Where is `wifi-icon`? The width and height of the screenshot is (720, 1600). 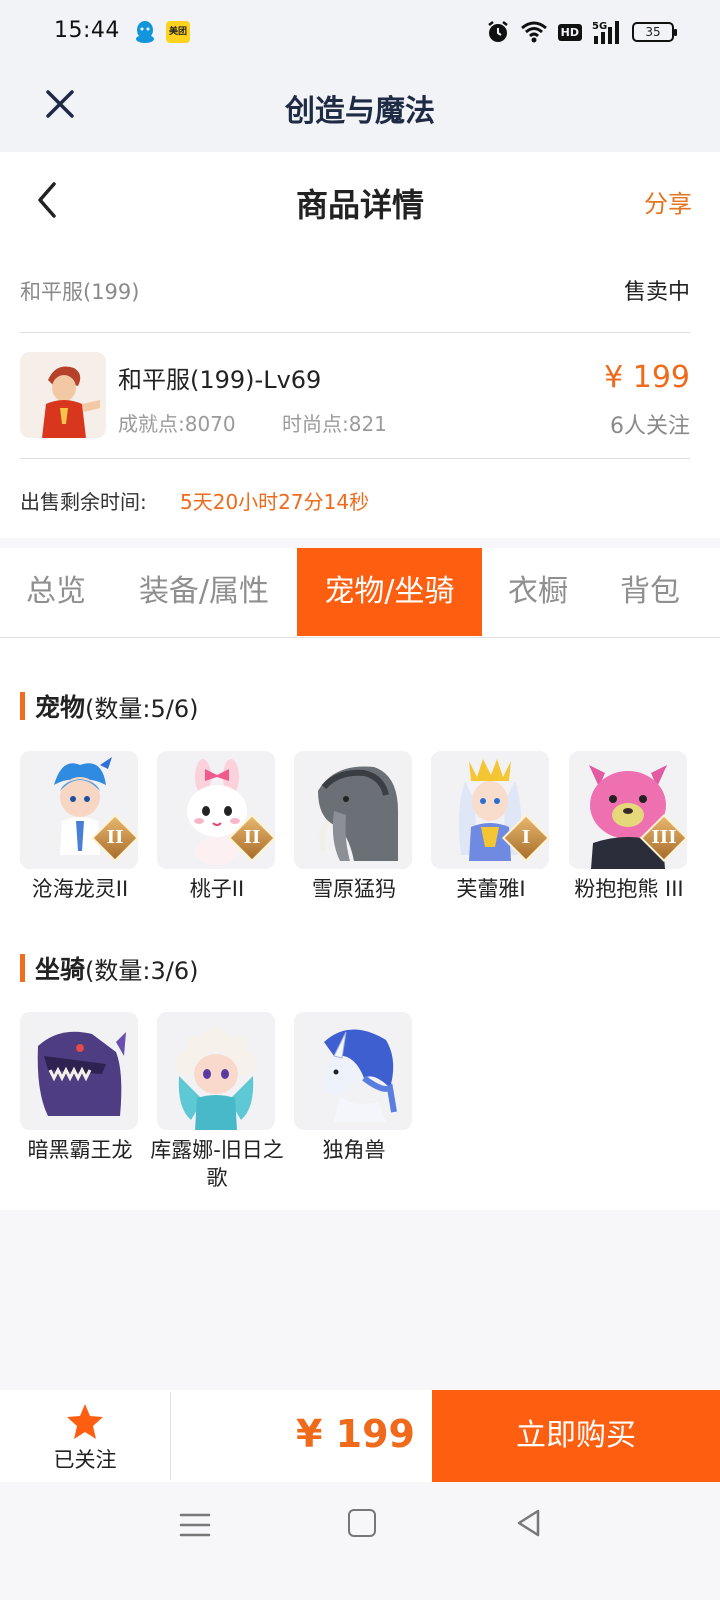
wifi-icon is located at coordinates (533, 32).